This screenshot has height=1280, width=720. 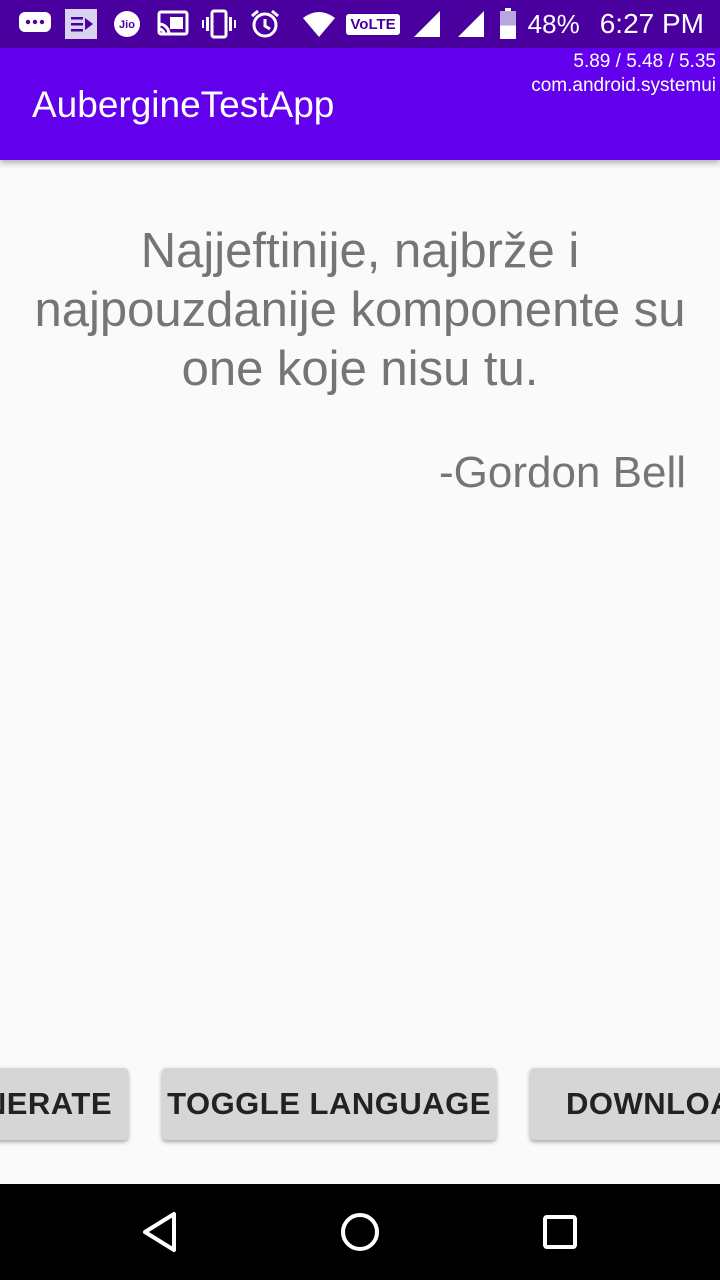 I want to click on media-notification-icon, so click(x=81, y=24).